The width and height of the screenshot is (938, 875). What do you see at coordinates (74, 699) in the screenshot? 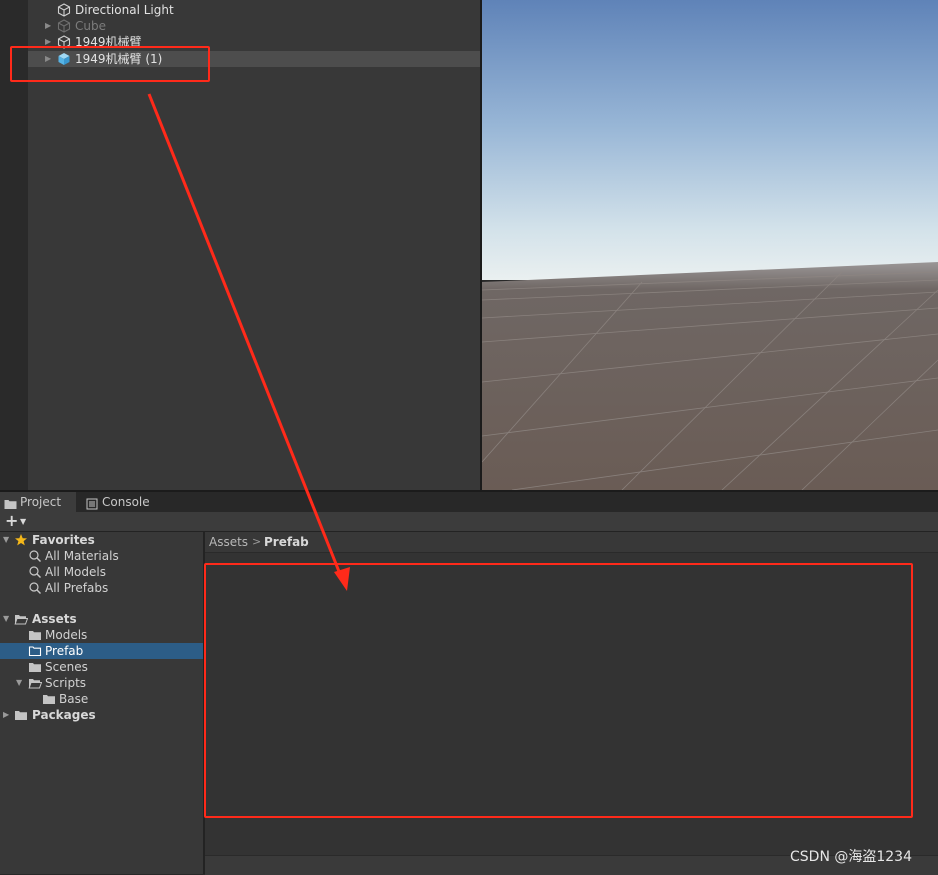
I see `tree-item-label: Base` at bounding box center [74, 699].